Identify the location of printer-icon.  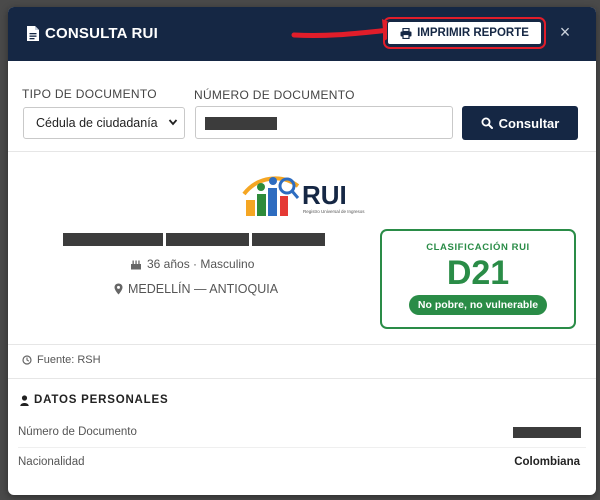
(406, 33).